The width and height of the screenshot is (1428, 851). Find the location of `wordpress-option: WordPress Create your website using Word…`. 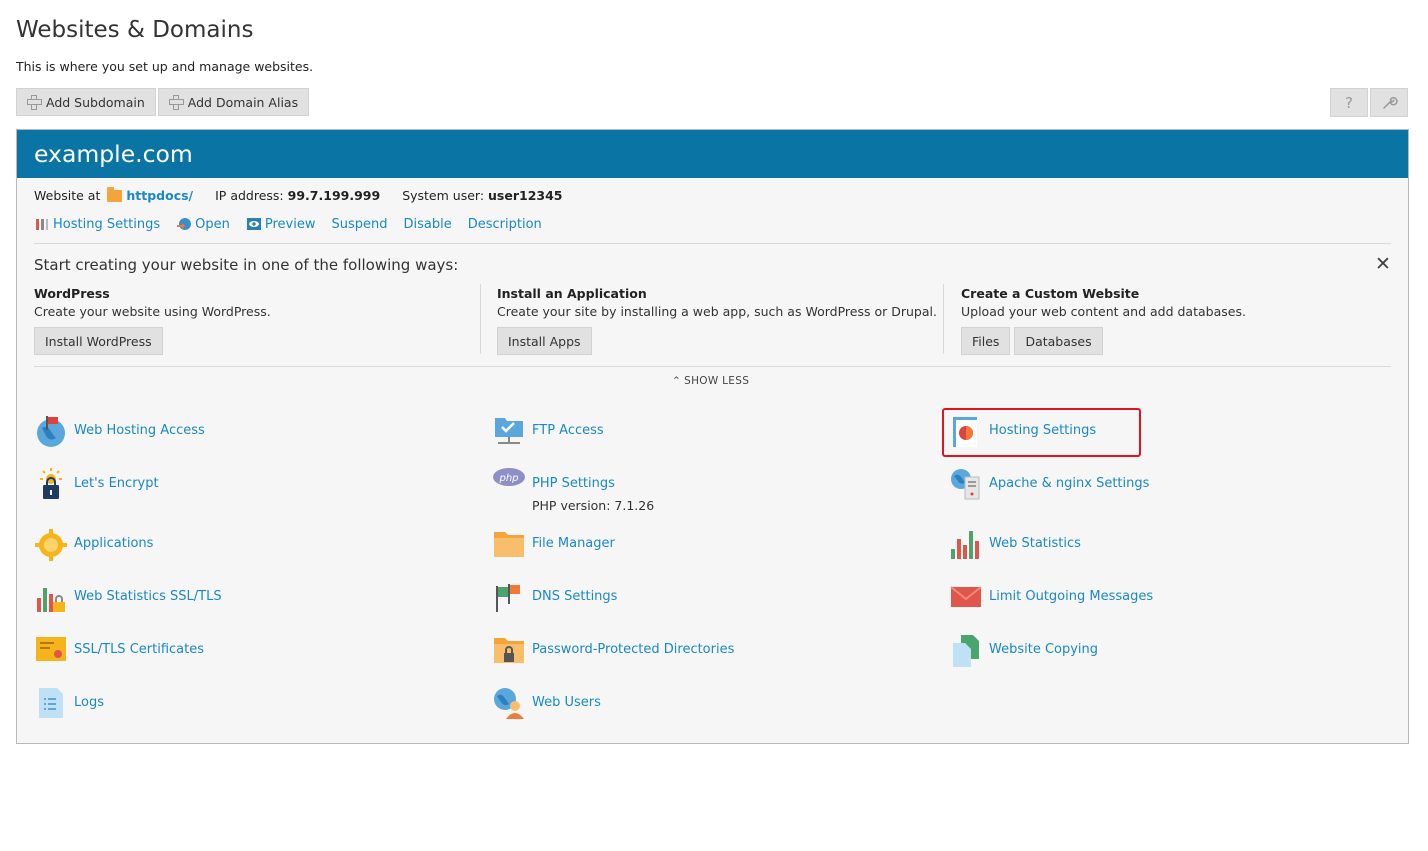

wordpress-option: WordPress Create your website using Word… is located at coordinates (152, 320).